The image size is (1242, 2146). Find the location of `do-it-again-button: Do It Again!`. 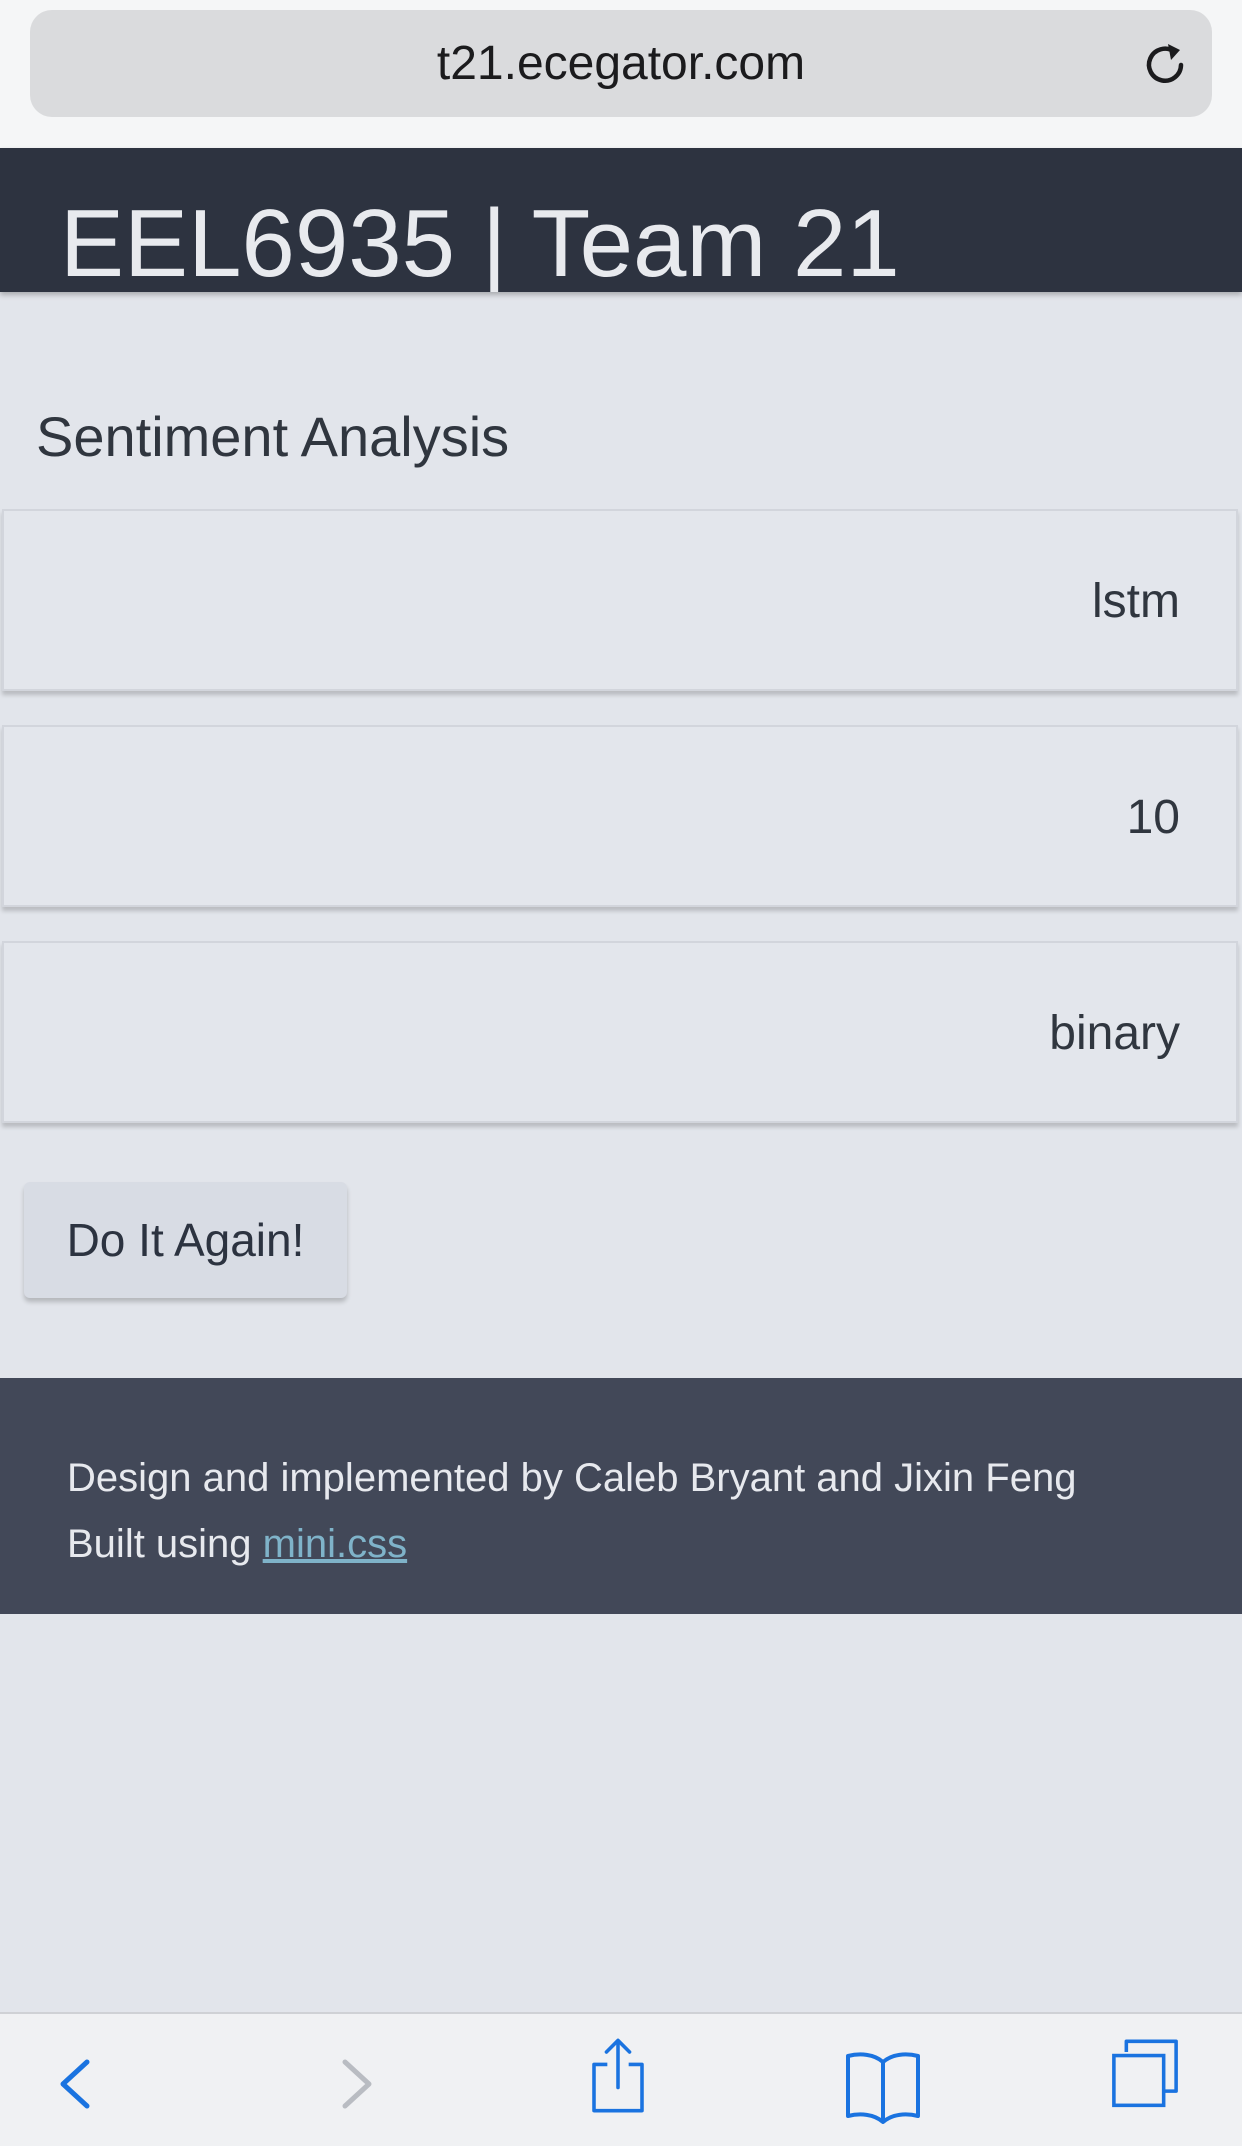

do-it-again-button: Do It Again! is located at coordinates (185, 1240).